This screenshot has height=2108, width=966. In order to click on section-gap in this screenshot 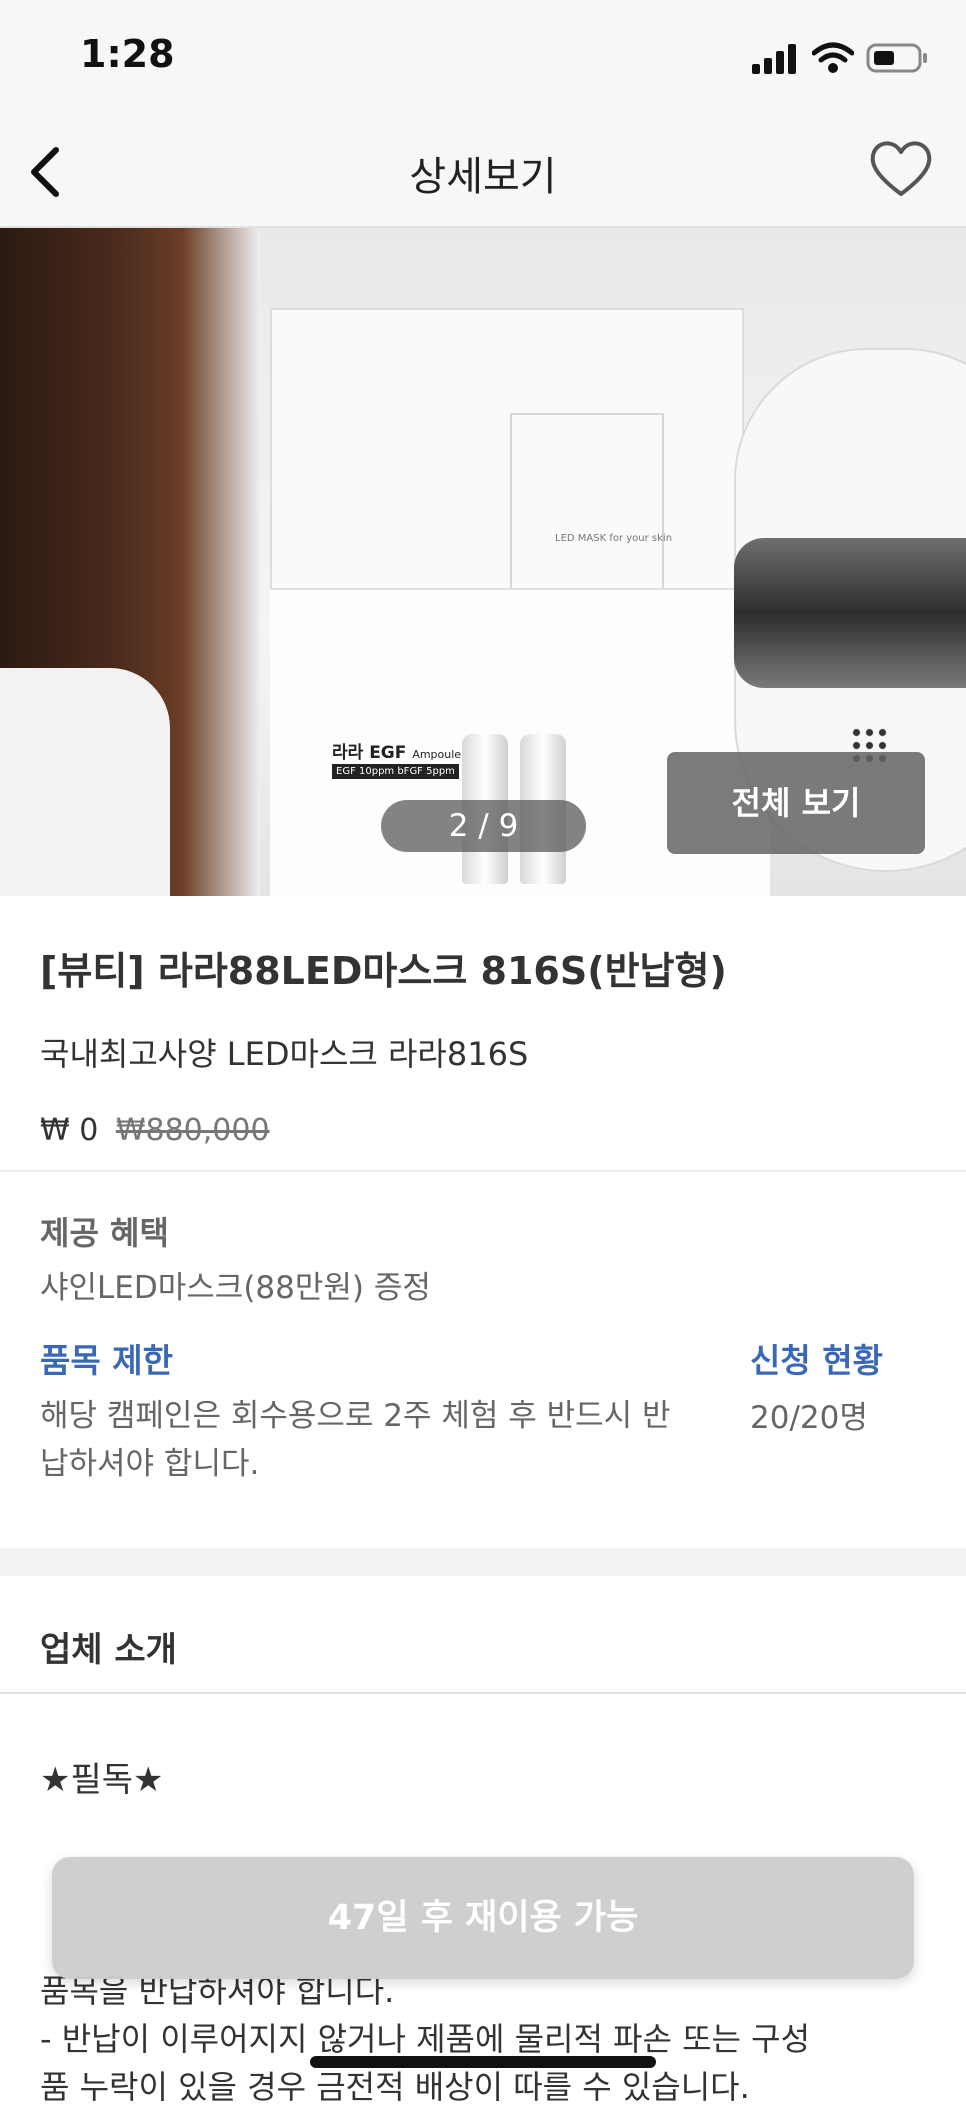, I will do `click(483, 1562)`.